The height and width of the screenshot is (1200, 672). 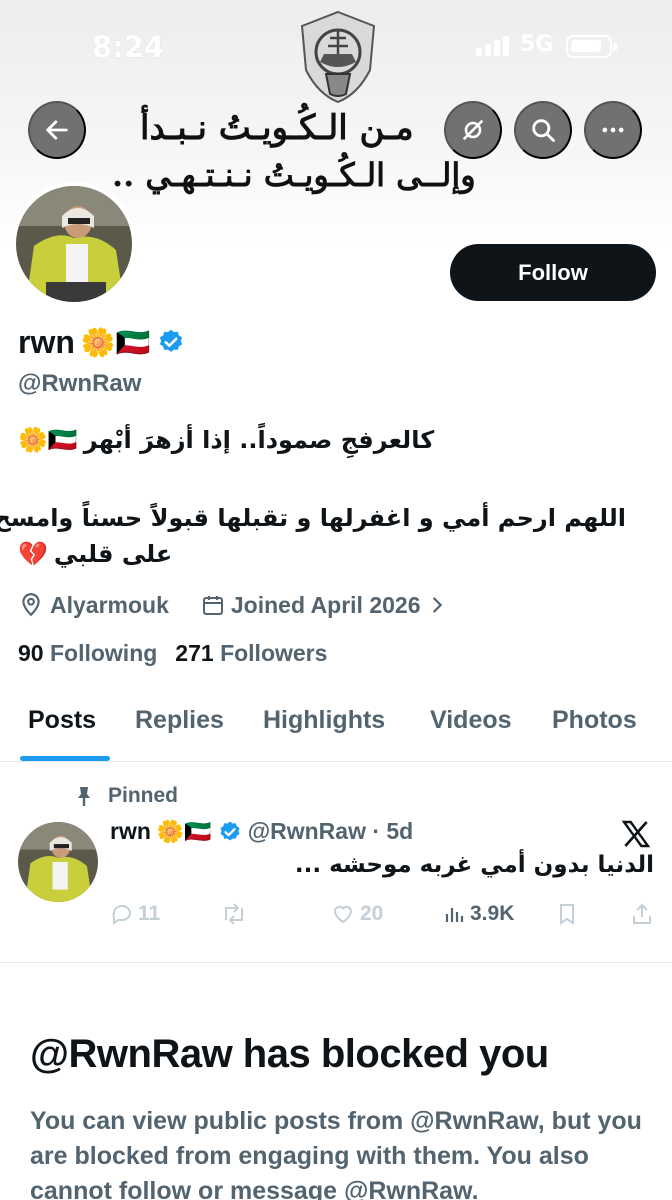 I want to click on post-author-name: rwn, so click(x=130, y=831).